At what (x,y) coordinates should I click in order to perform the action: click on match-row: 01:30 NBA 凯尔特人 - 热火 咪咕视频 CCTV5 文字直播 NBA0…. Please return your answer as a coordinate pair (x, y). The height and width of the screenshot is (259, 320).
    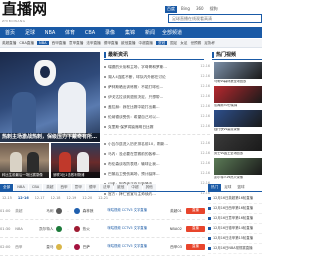
    Looking at the image, I should click on (102, 229).